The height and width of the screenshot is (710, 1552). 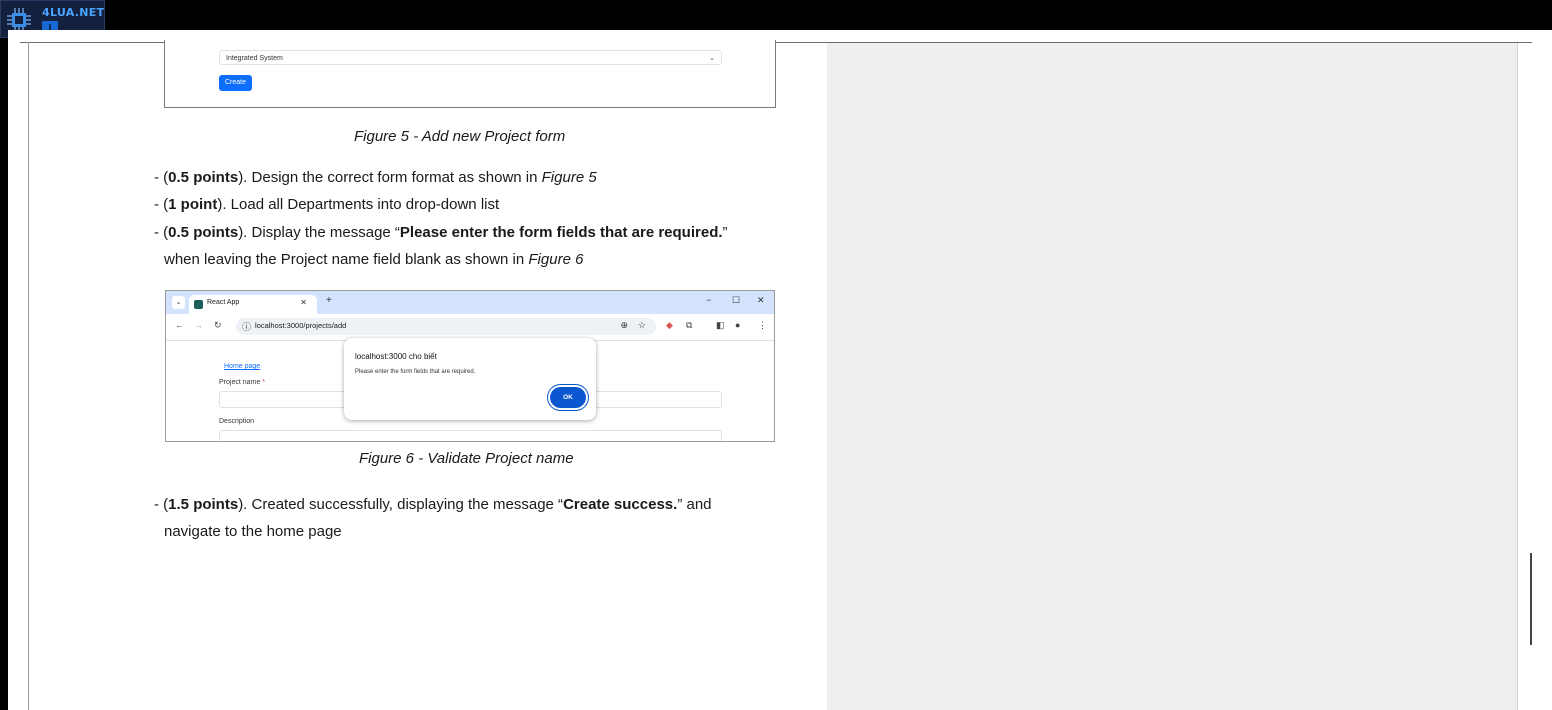 What do you see at coordinates (466, 458) in the screenshot?
I see `figure6-caption: Figure 6 - Validate Project name` at bounding box center [466, 458].